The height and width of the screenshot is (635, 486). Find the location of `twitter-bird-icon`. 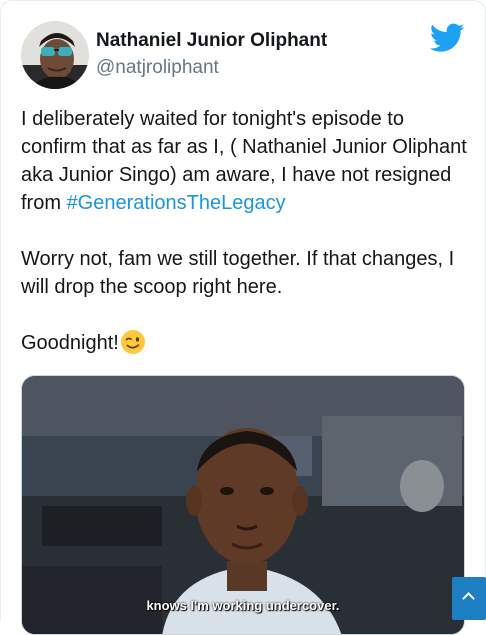

twitter-bird-icon is located at coordinates (447, 38).